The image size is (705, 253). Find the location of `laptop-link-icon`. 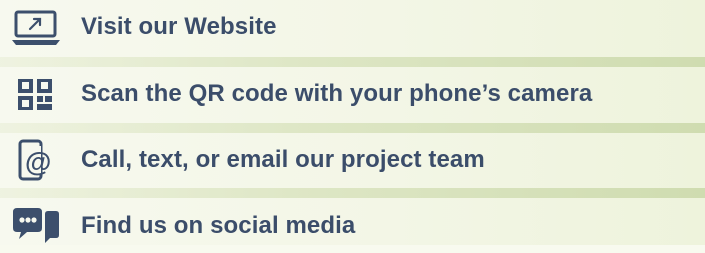

laptop-link-icon is located at coordinates (36, 27).